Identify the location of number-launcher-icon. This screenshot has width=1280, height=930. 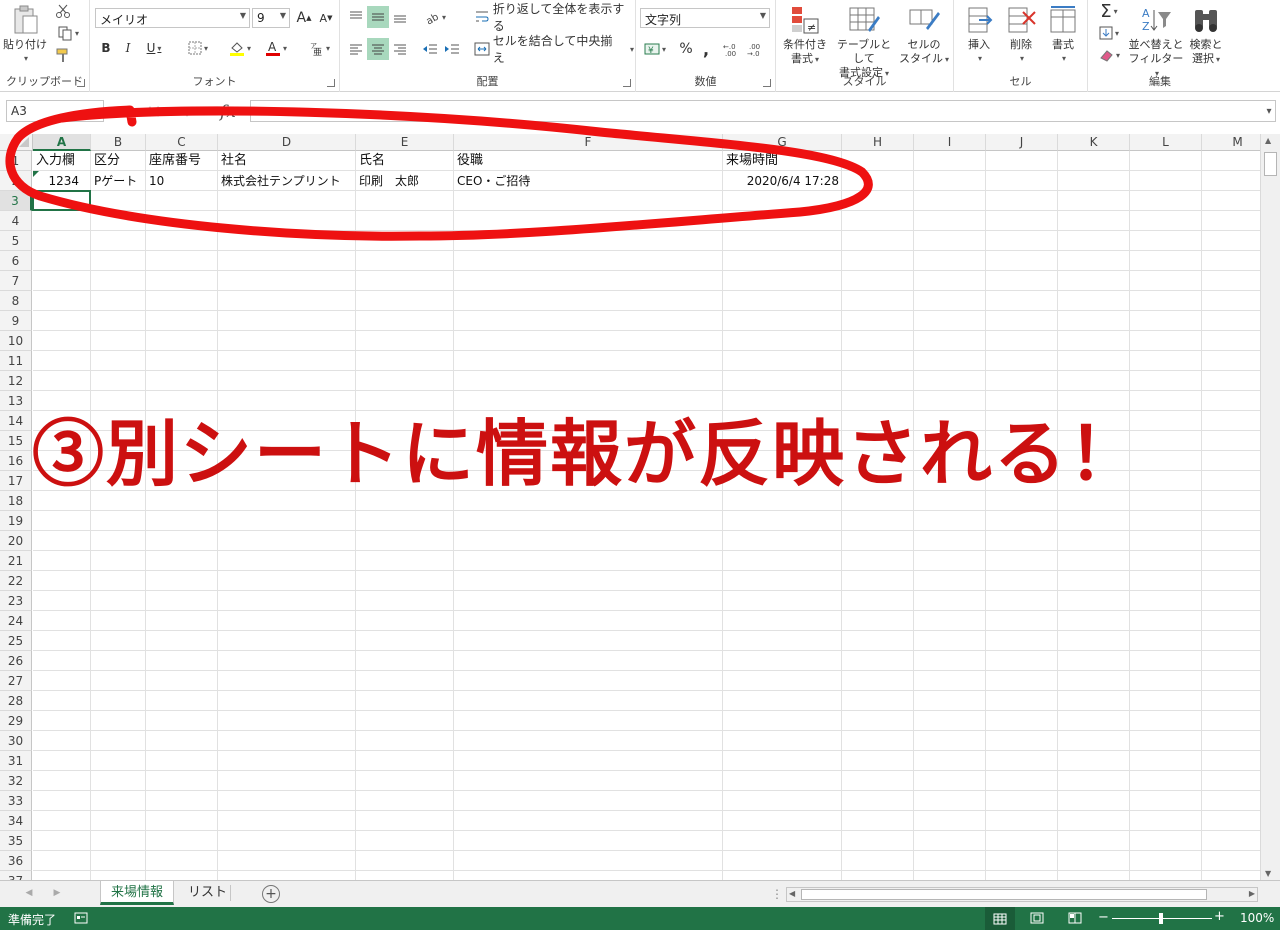
(767, 83).